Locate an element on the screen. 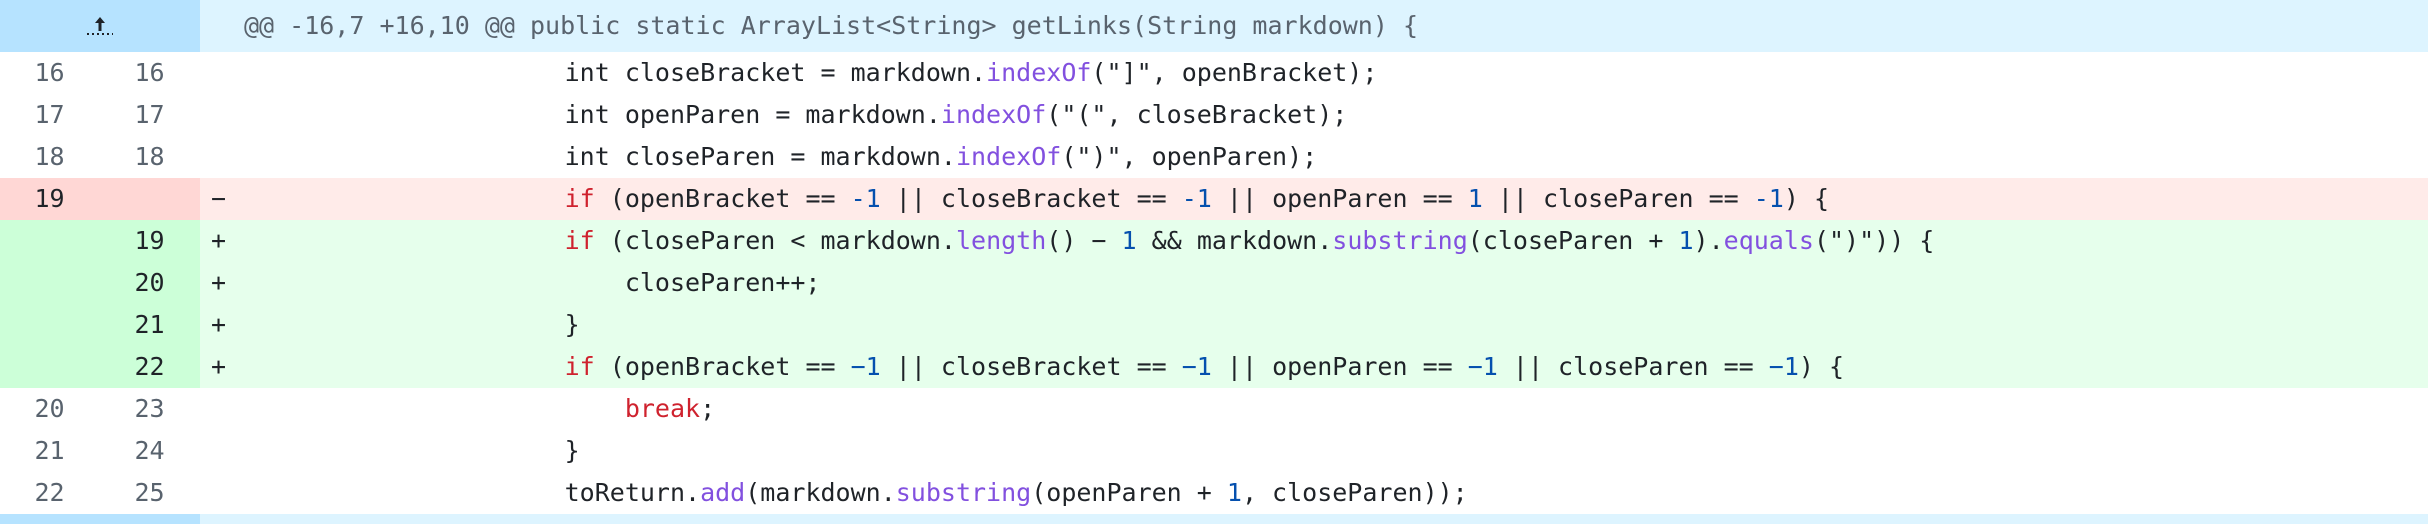 The width and height of the screenshot is (2428, 528). old-line-number: 19 is located at coordinates (49, 199).